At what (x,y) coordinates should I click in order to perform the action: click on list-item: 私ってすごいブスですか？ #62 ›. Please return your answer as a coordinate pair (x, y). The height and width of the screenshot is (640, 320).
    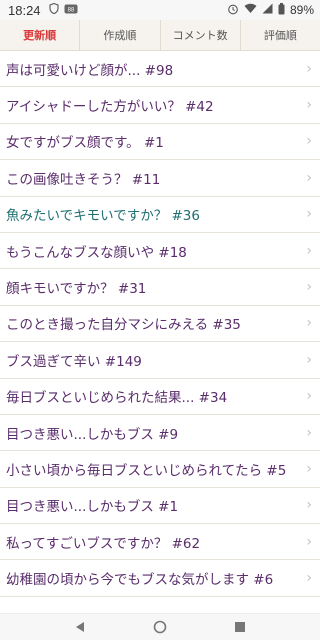
    Looking at the image, I should click on (160, 542).